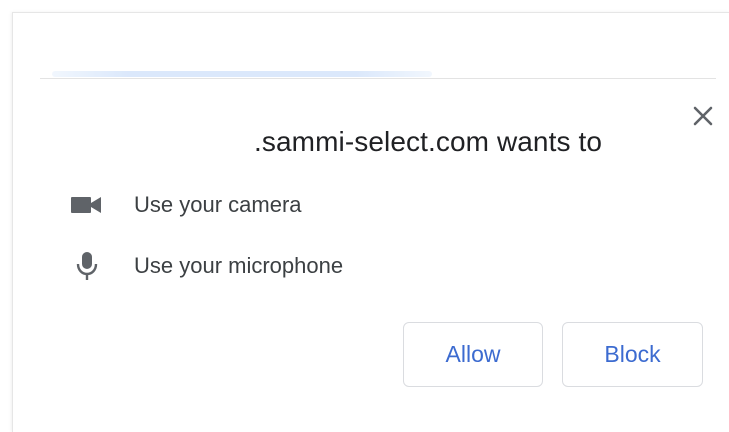 The width and height of the screenshot is (729, 432). What do you see at coordinates (87, 205) in the screenshot?
I see `video-camera-icon` at bounding box center [87, 205].